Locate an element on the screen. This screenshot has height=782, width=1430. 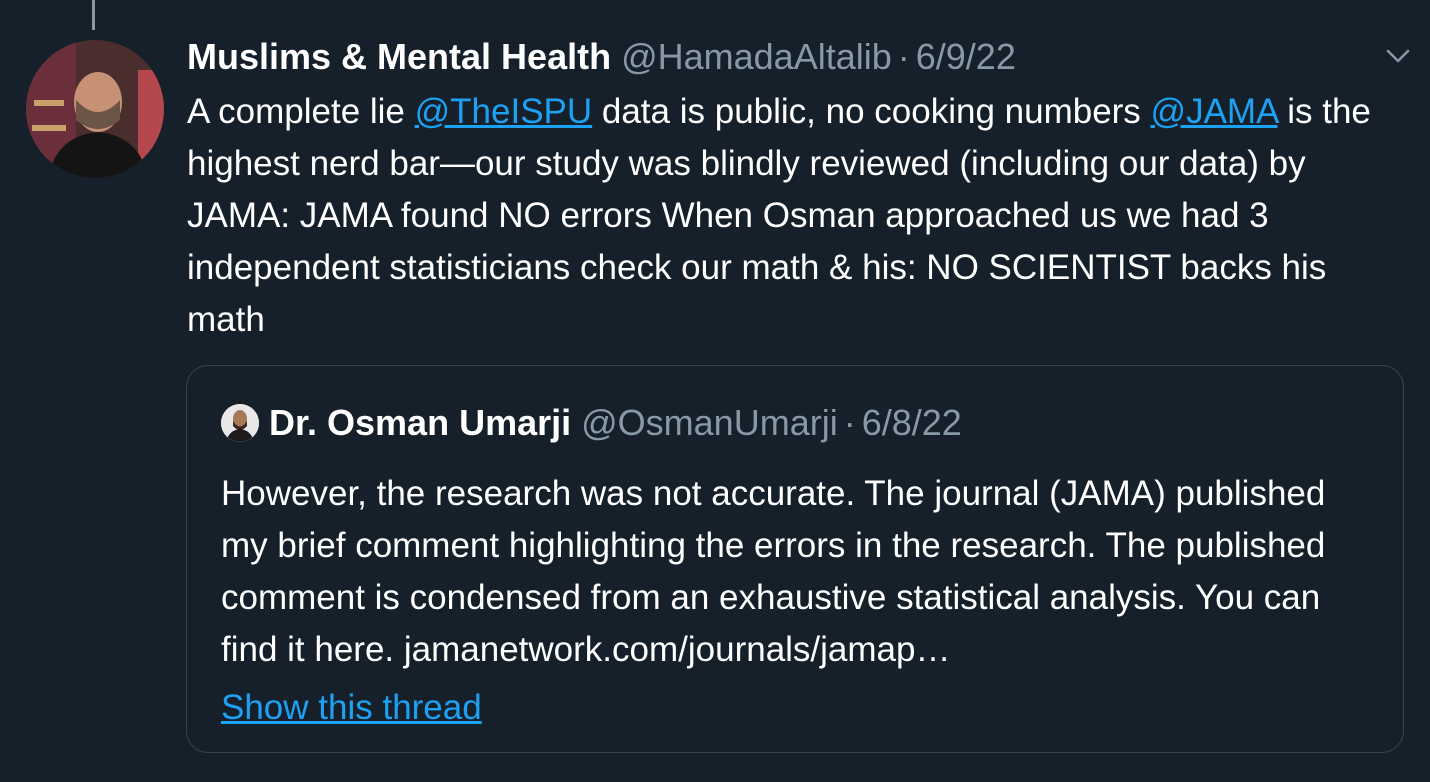
tweet-text-part: data is public, no cooking numbers is located at coordinates (871, 111).